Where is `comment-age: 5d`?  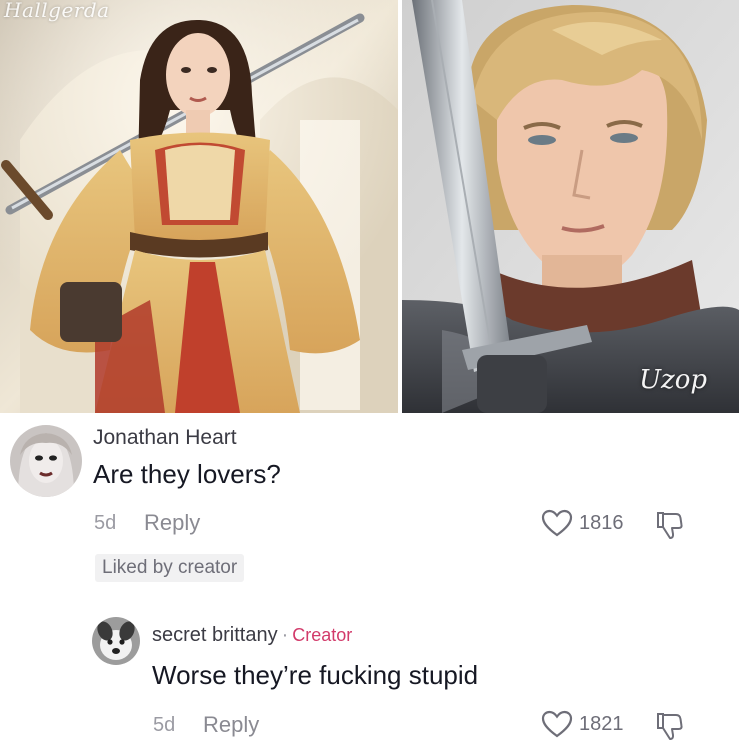
comment-age: 5d is located at coordinates (105, 522).